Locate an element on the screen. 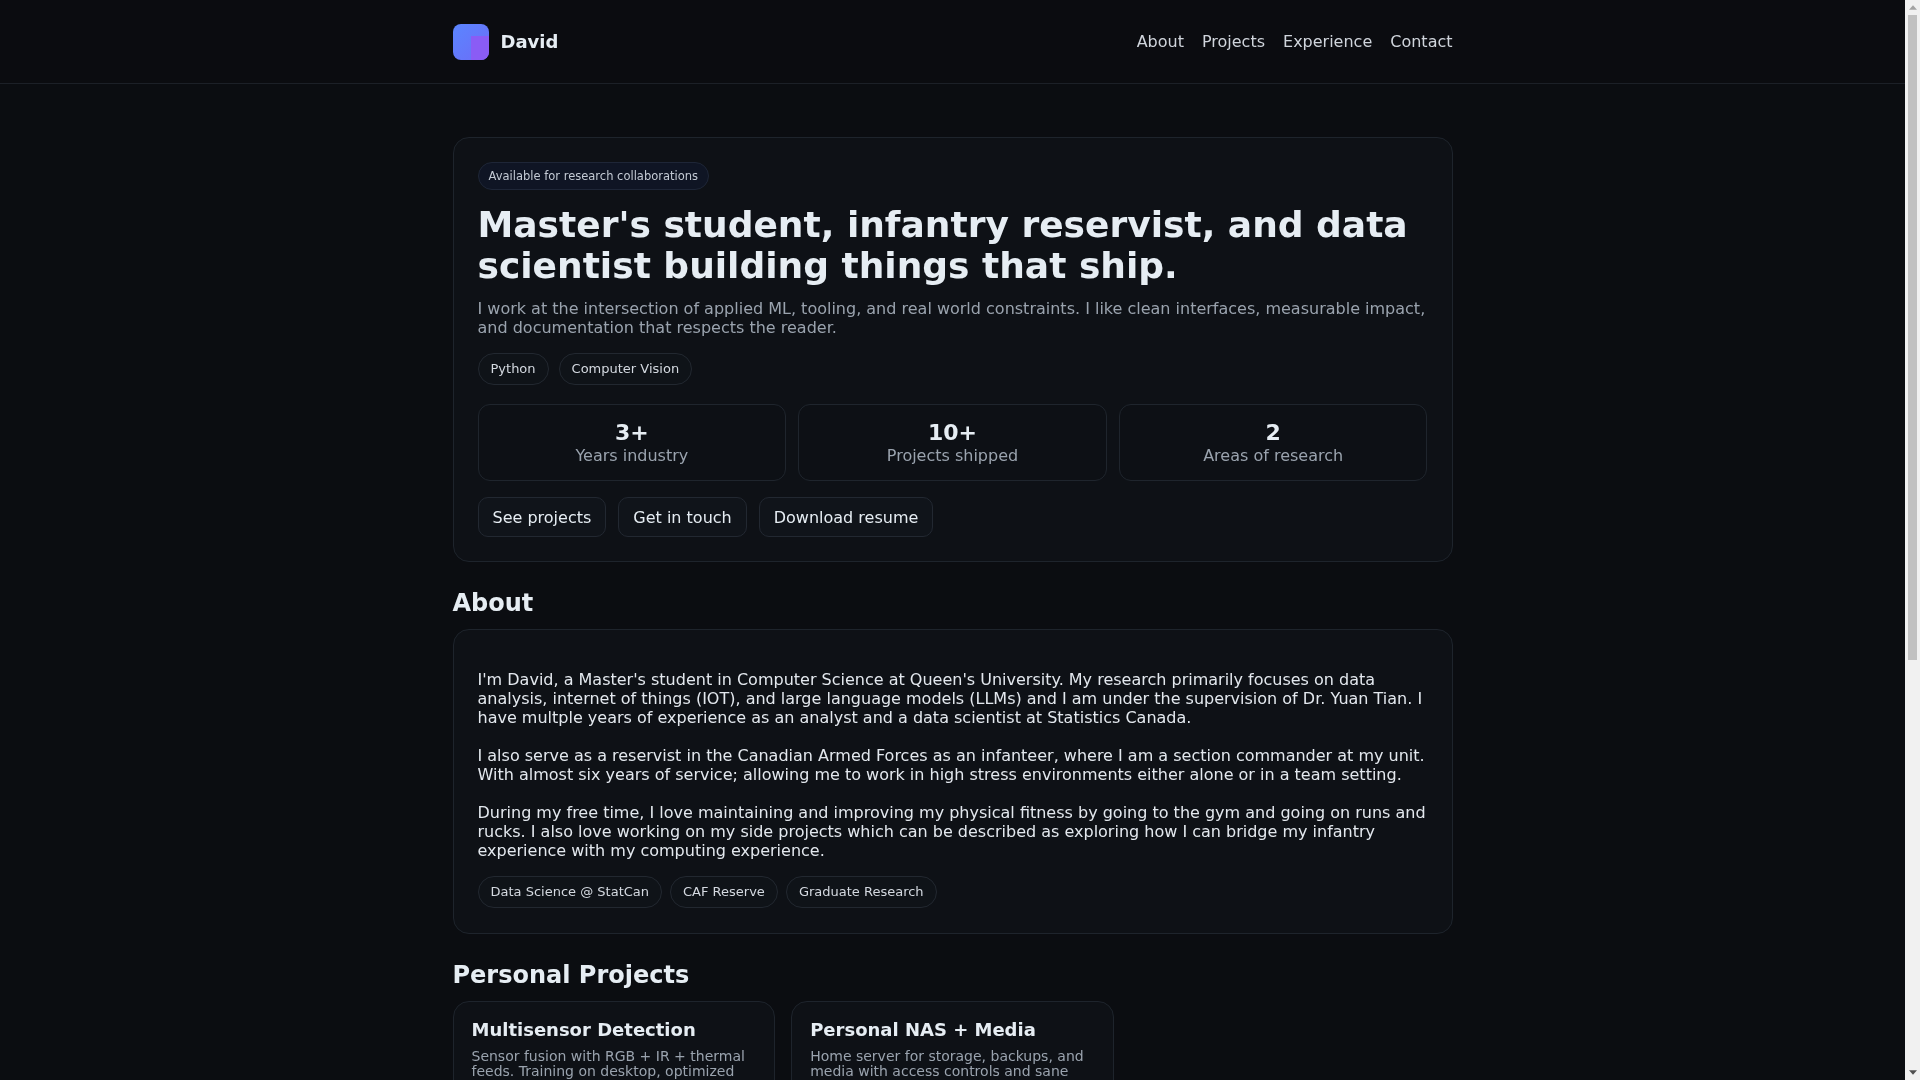  hero-title: Master's student, infantry reservist, and data scientist building things that ship. is located at coordinates (943, 245).